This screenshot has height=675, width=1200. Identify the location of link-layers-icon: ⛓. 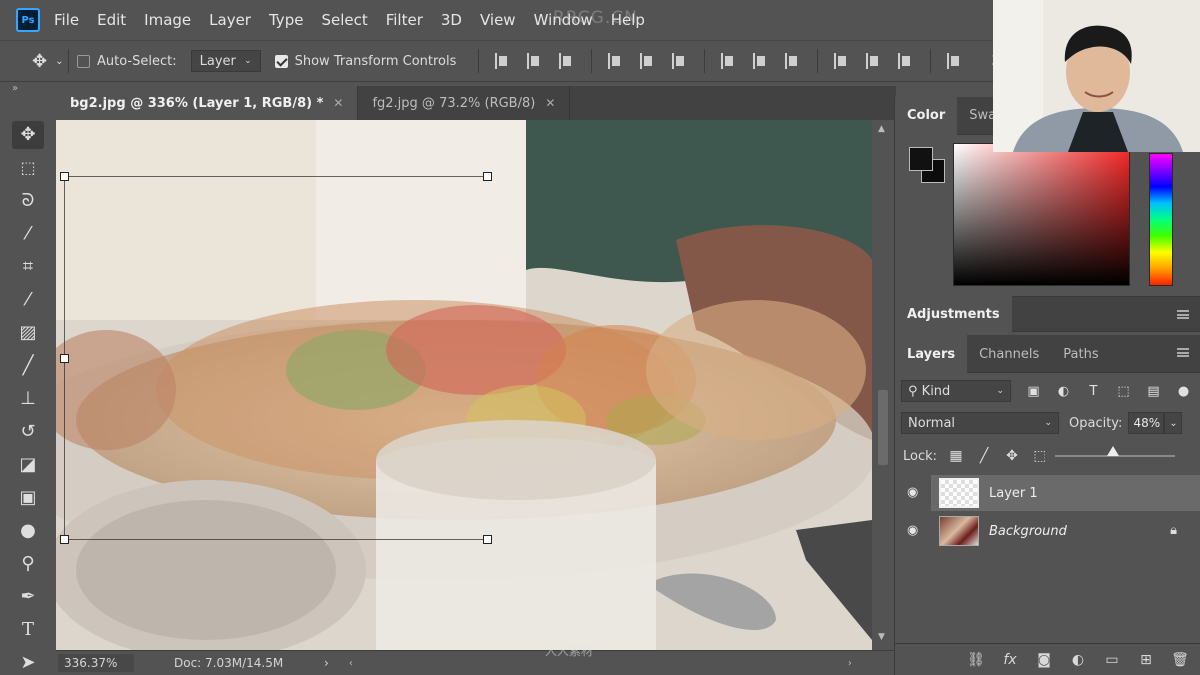
(976, 660).